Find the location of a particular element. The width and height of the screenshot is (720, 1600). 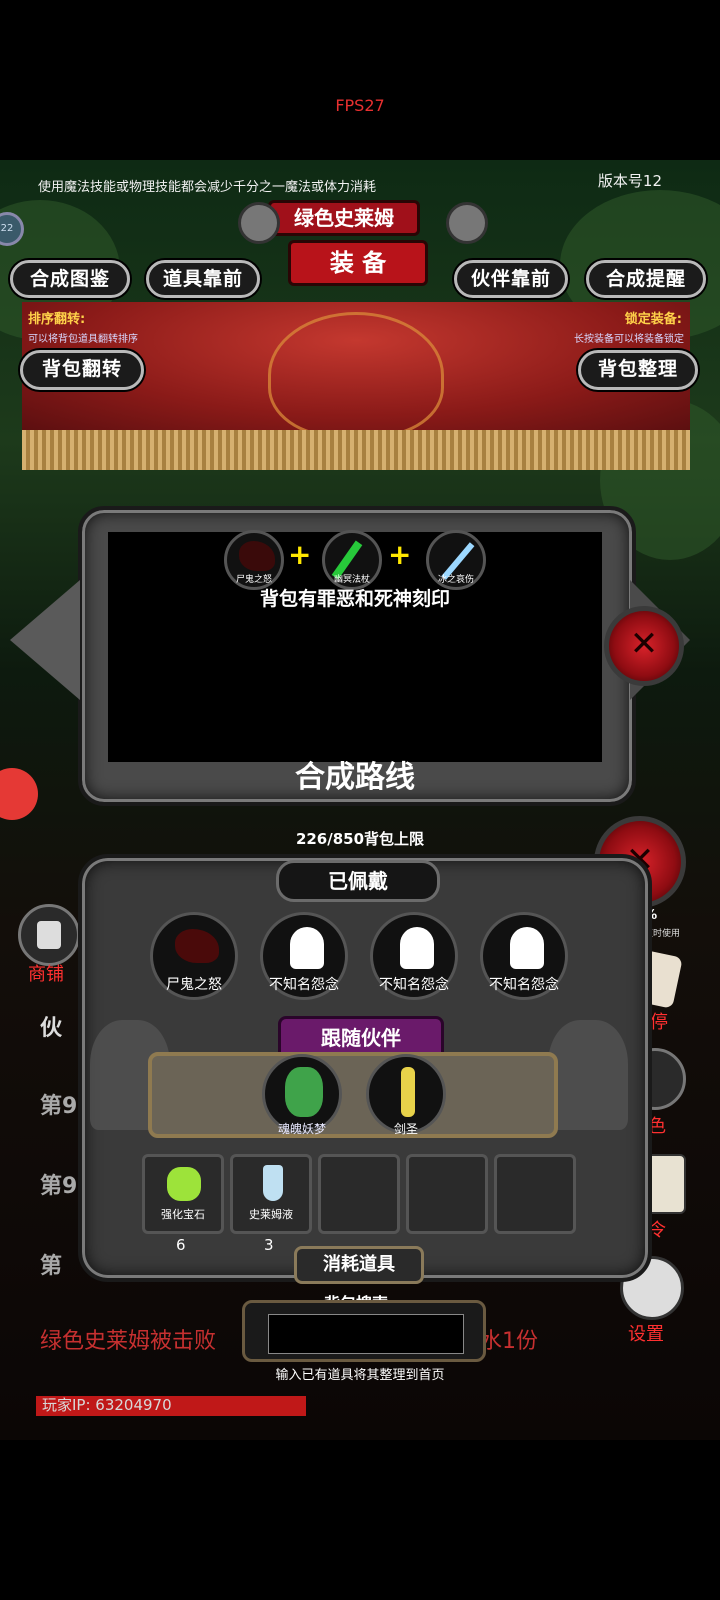

search-hint: 输入已有道具将其整理到首页 is located at coordinates (360, 1375).